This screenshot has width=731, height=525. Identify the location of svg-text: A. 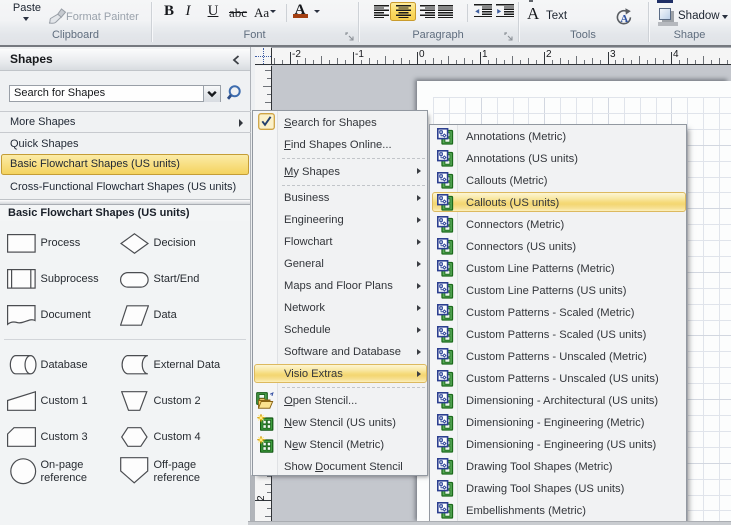
(624, 19).